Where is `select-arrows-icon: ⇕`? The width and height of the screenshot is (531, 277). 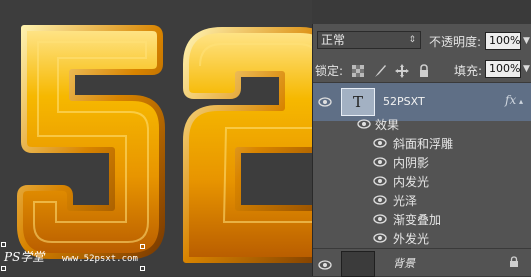
select-arrows-icon: ⇕ is located at coordinates (412, 40).